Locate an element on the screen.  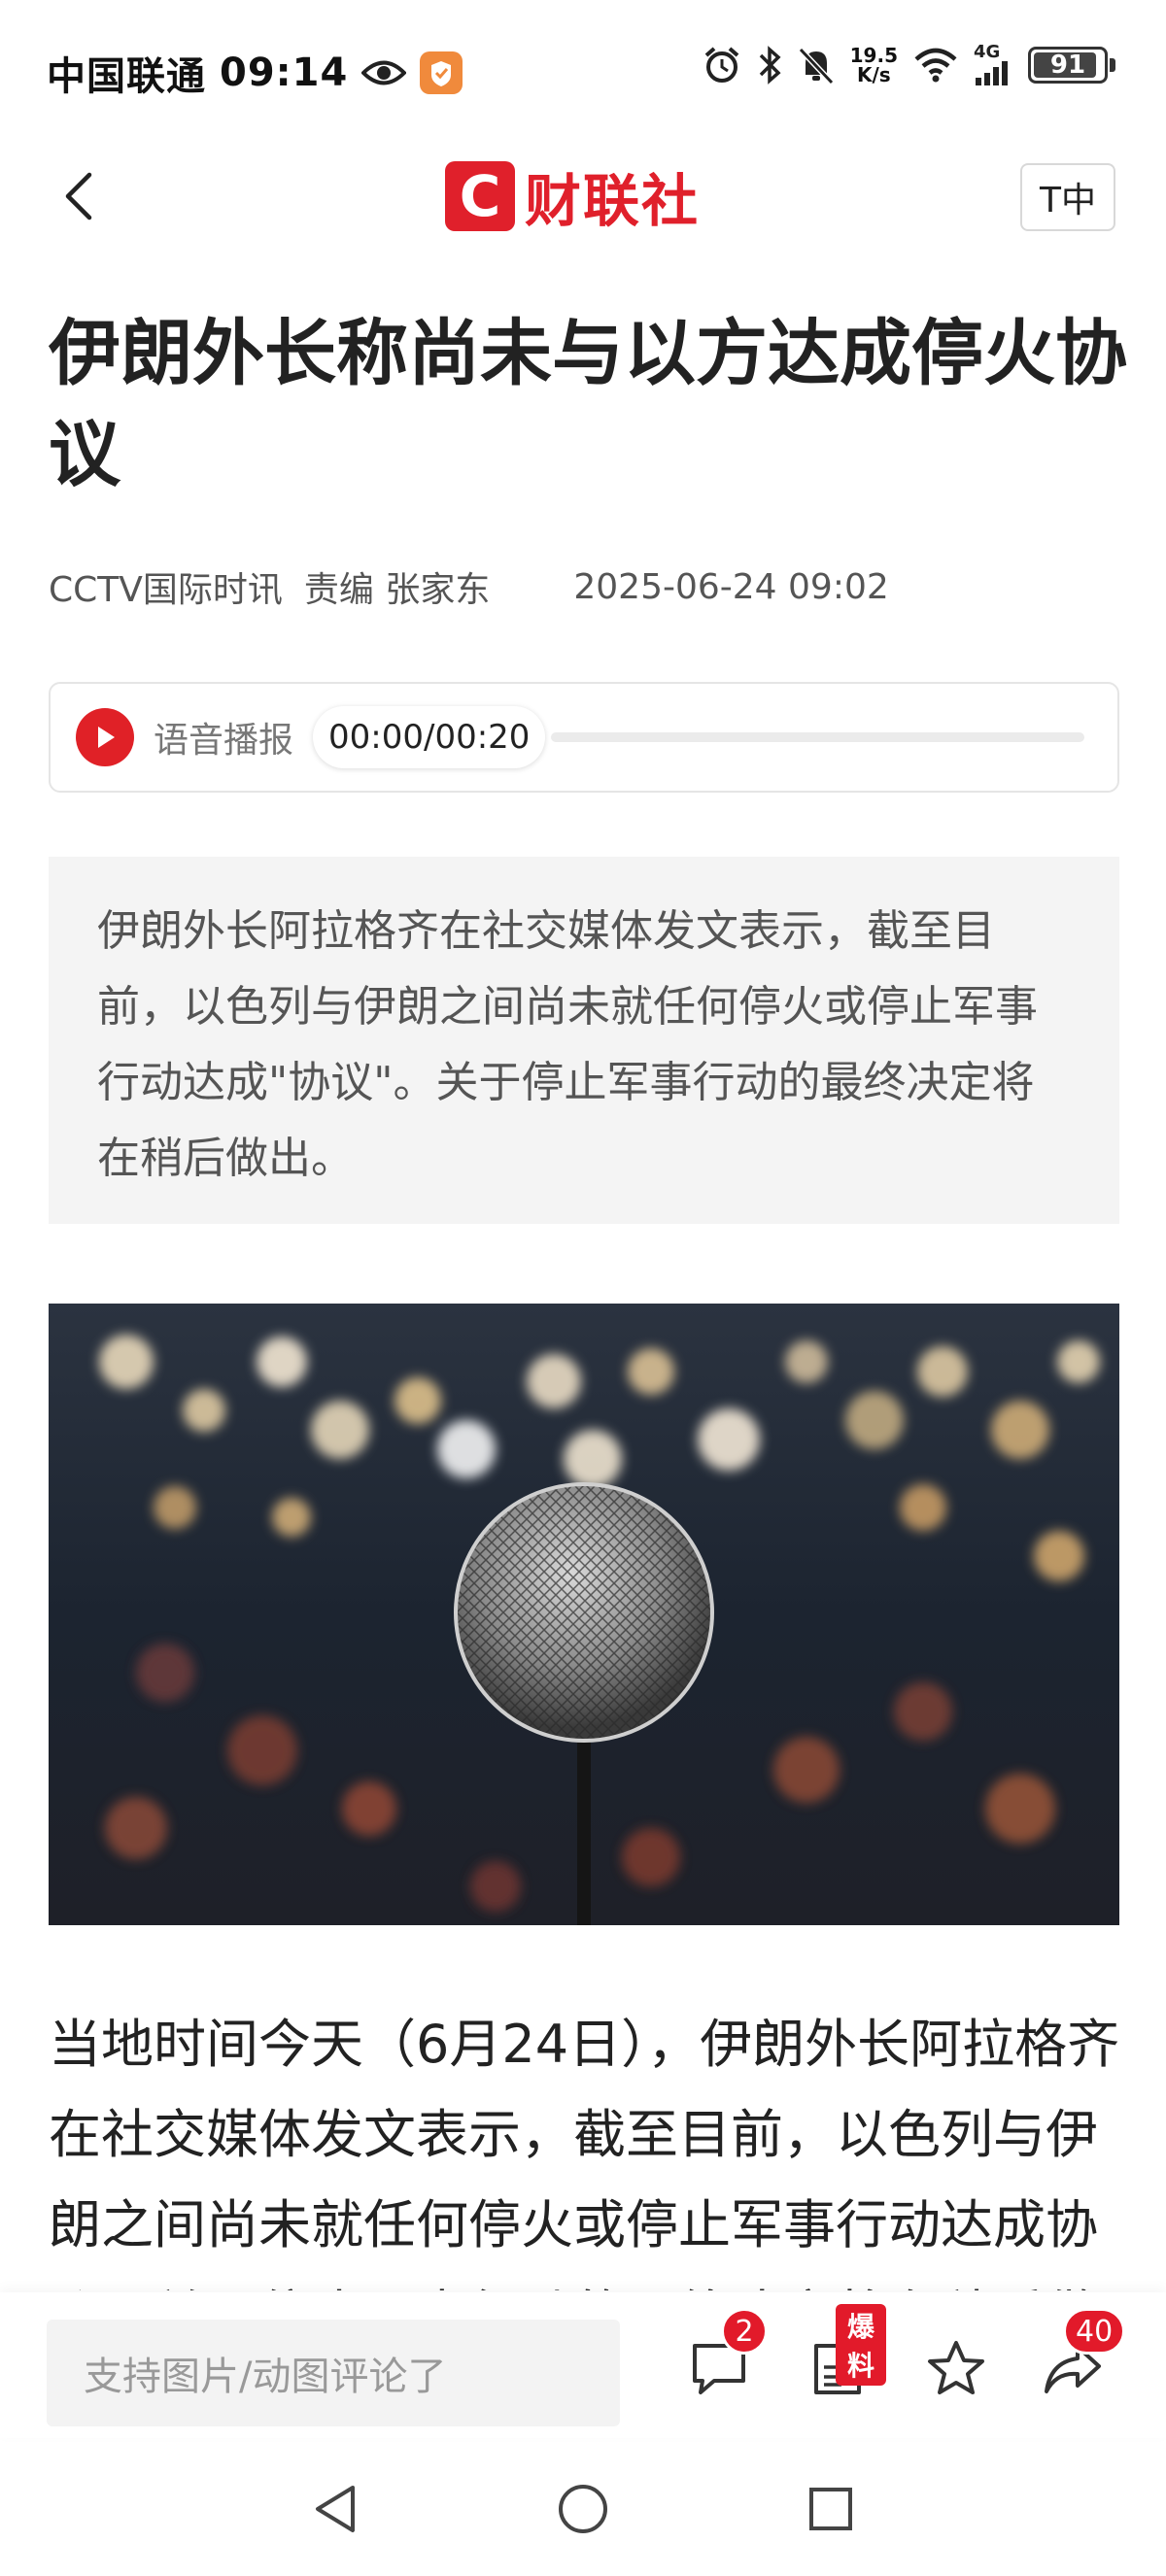
status-left: 中国联通 09:14 is located at coordinates (255, 73).